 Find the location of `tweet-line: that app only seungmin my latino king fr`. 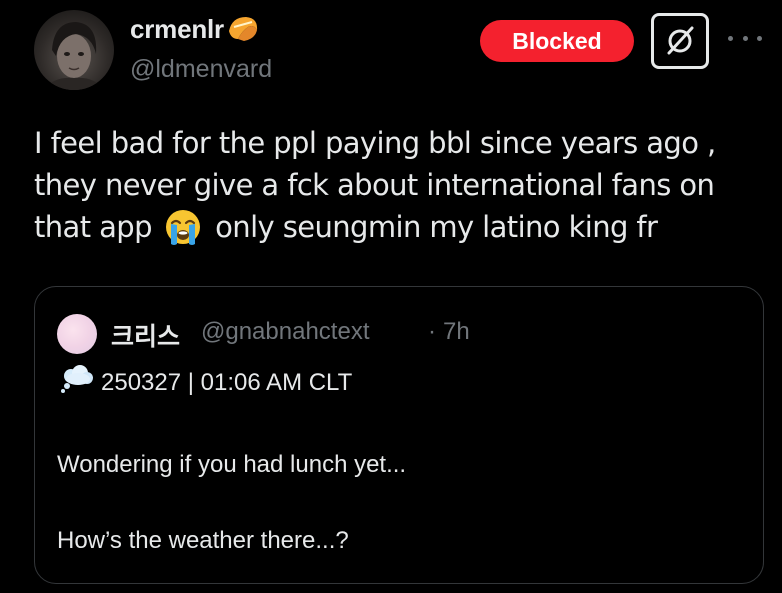

tweet-line: that app only seungmin my latino king fr is located at coordinates (404, 227).